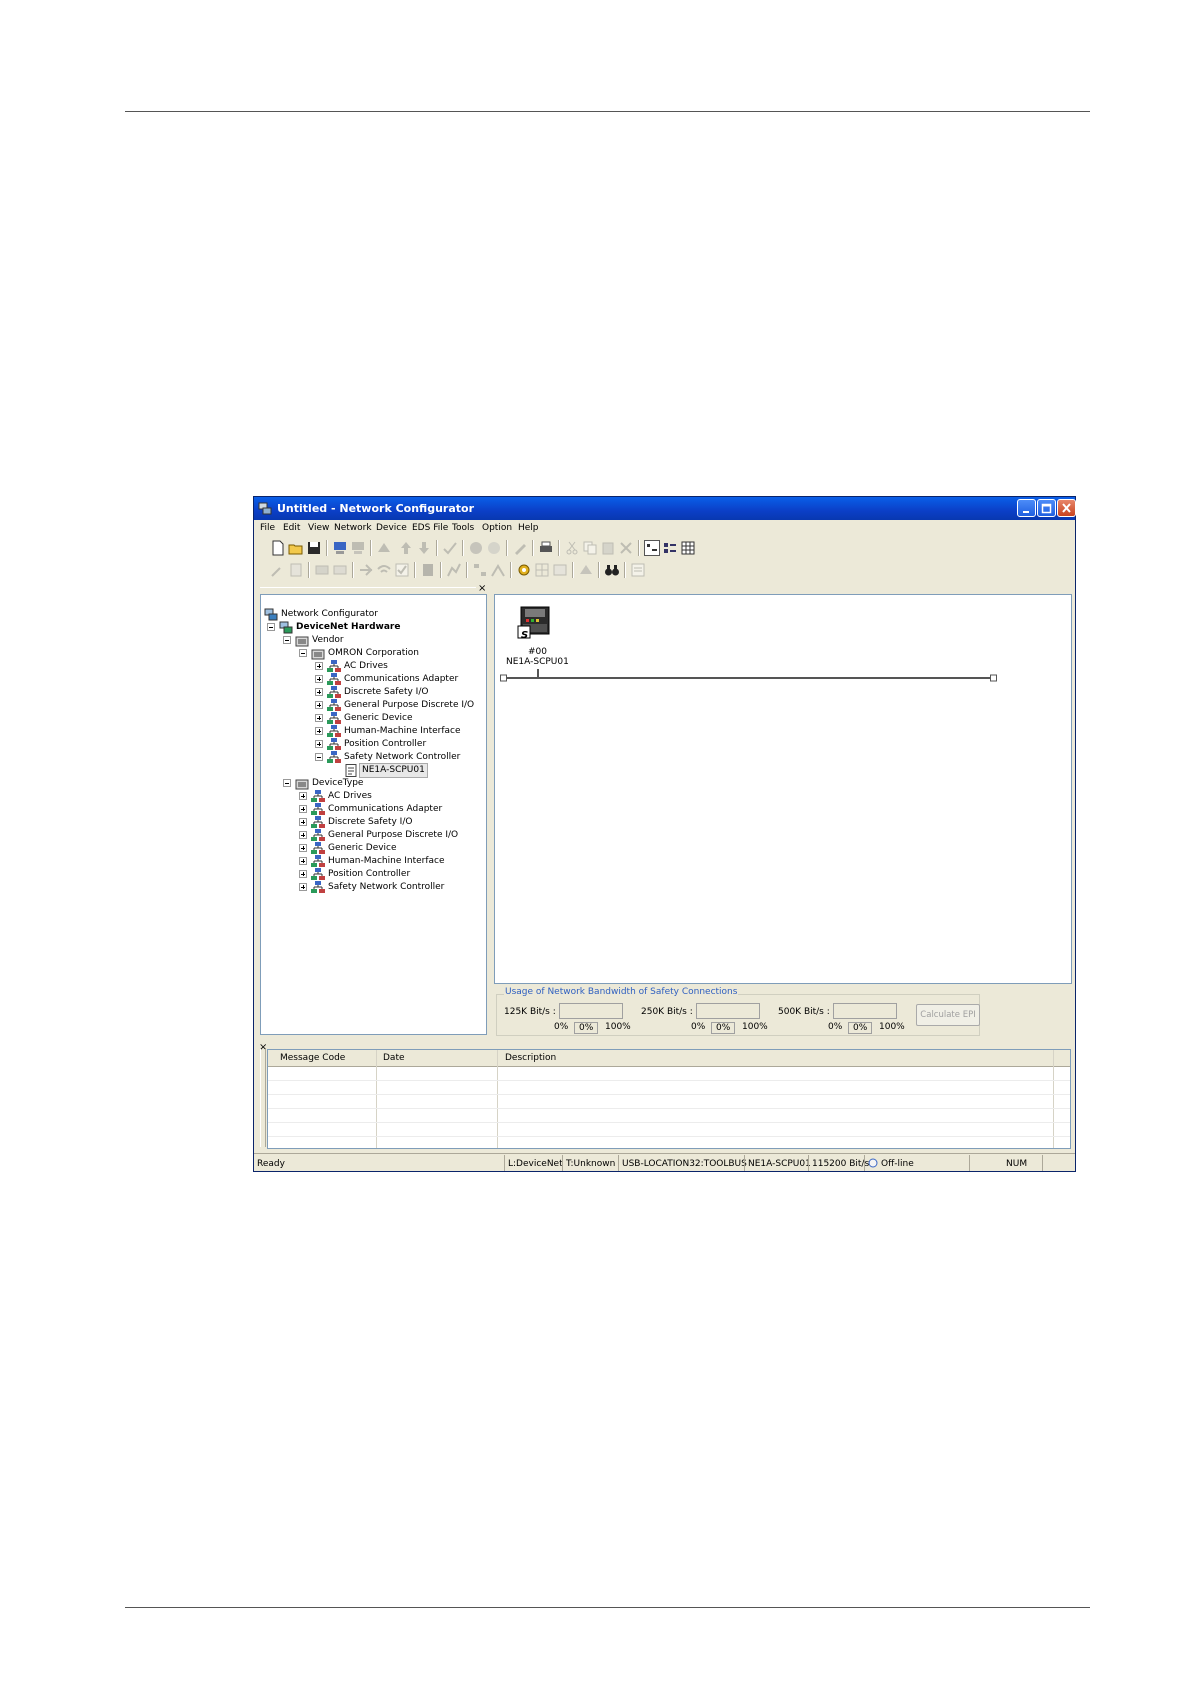  What do you see at coordinates (755, 1027) in the screenshot?
I see `rate-250k-max: 100%` at bounding box center [755, 1027].